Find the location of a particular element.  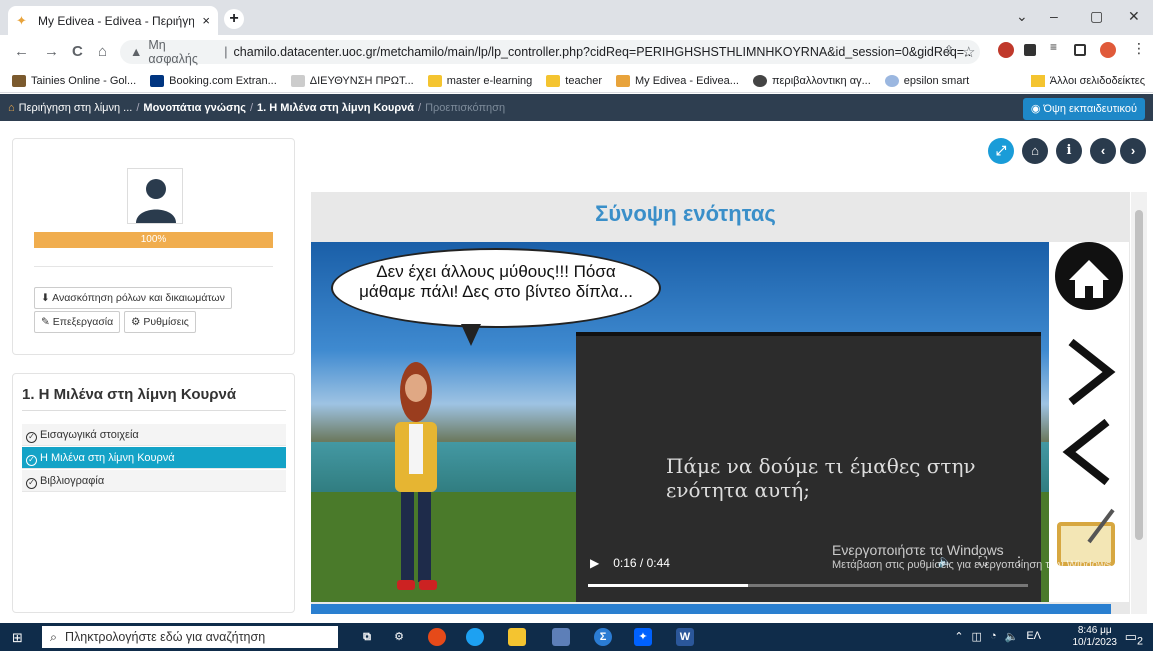

bookmark-item: epsilon smart is located at coordinates (926, 80).